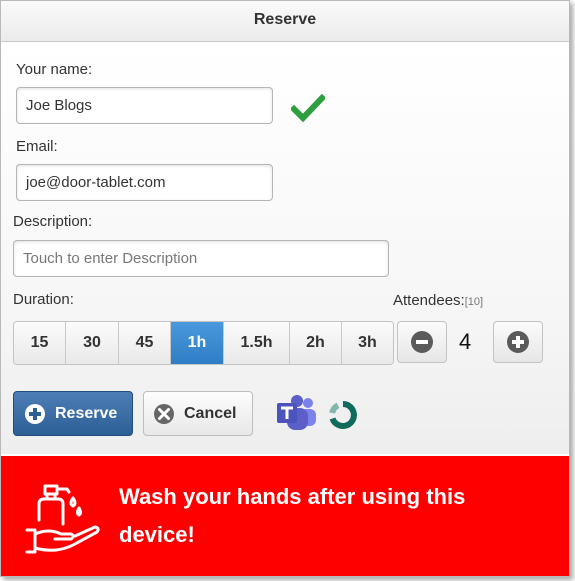  Describe the element at coordinates (465, 341) in the screenshot. I see `attendees-count: 4` at that location.